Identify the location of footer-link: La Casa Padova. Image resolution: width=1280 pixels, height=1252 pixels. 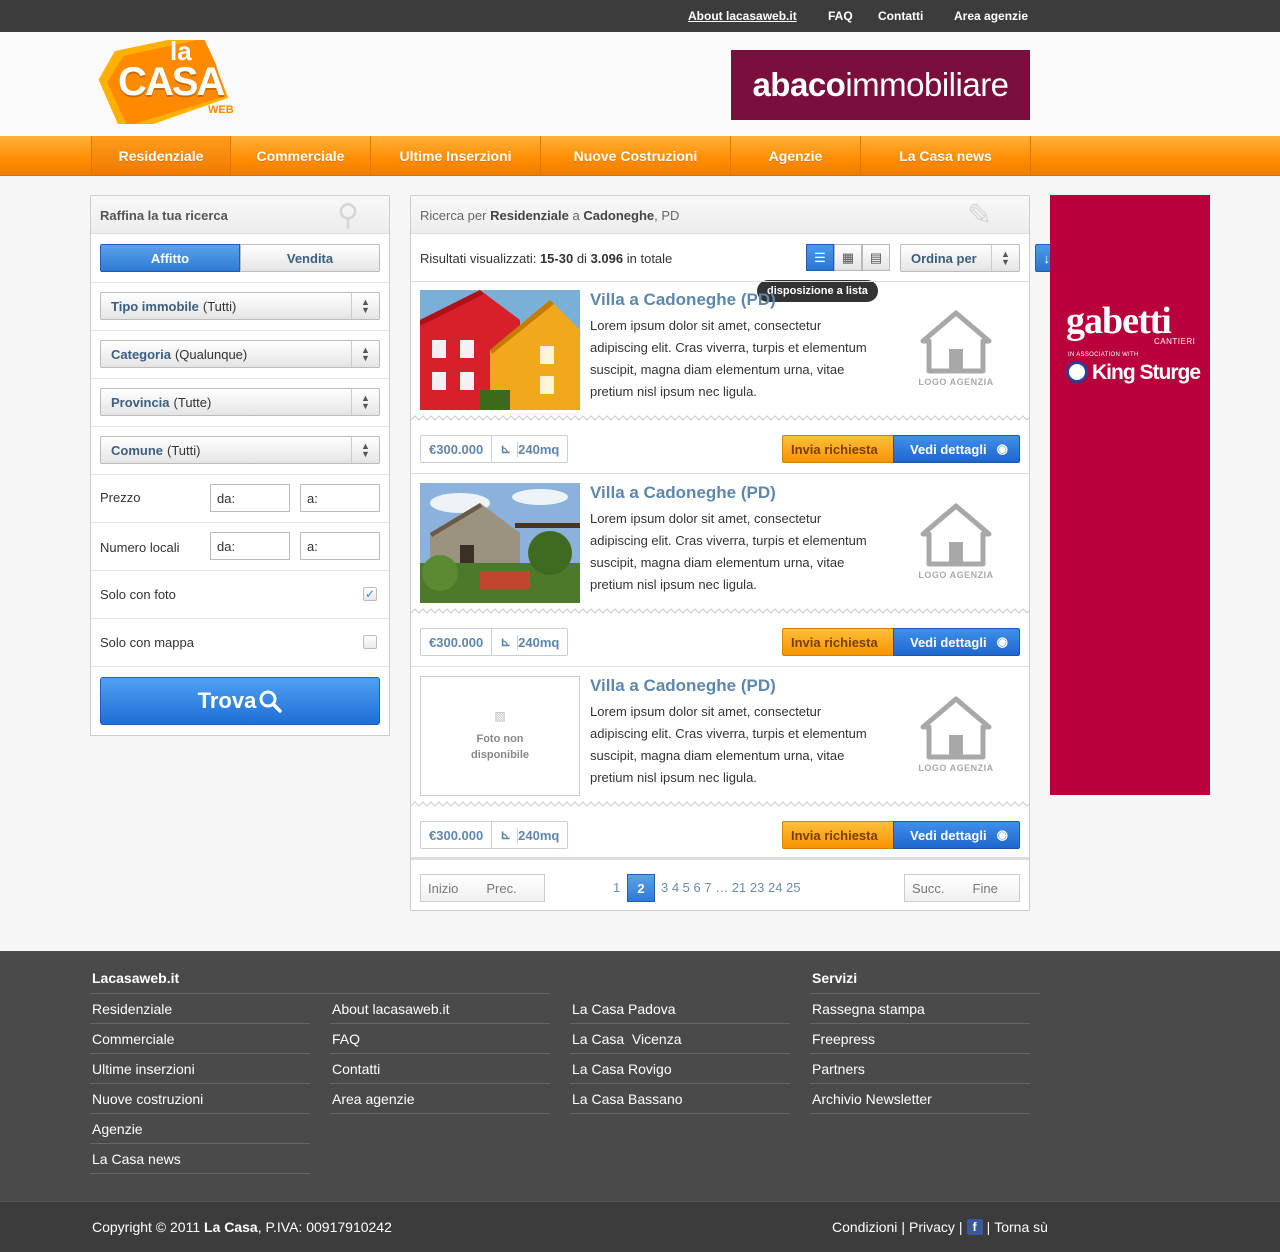
(624, 1009).